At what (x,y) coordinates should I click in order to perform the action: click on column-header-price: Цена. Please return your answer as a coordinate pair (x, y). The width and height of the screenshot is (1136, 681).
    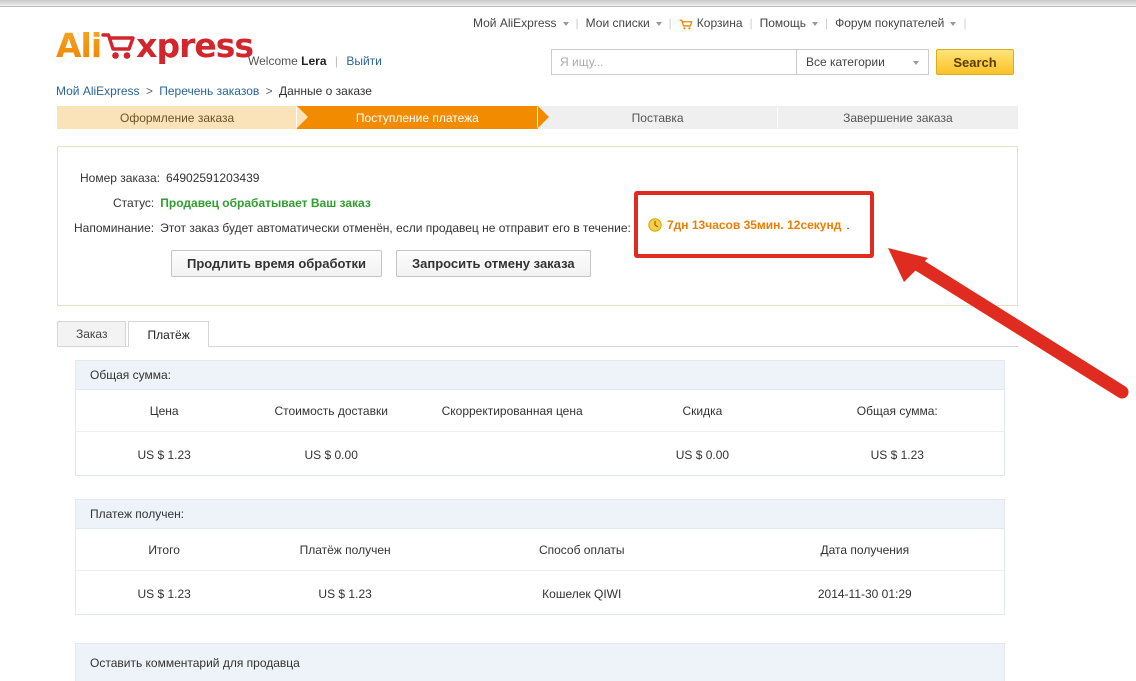
    Looking at the image, I should click on (164, 411).